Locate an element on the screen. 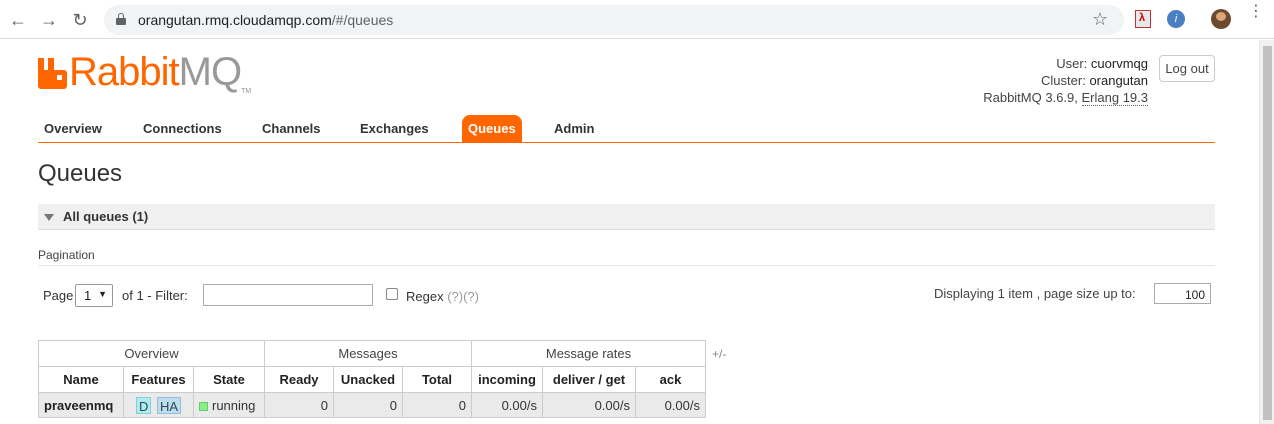  address-bar: orangutan.rmq.cloudamqp.com/#/queues ☆ is located at coordinates (614, 20).